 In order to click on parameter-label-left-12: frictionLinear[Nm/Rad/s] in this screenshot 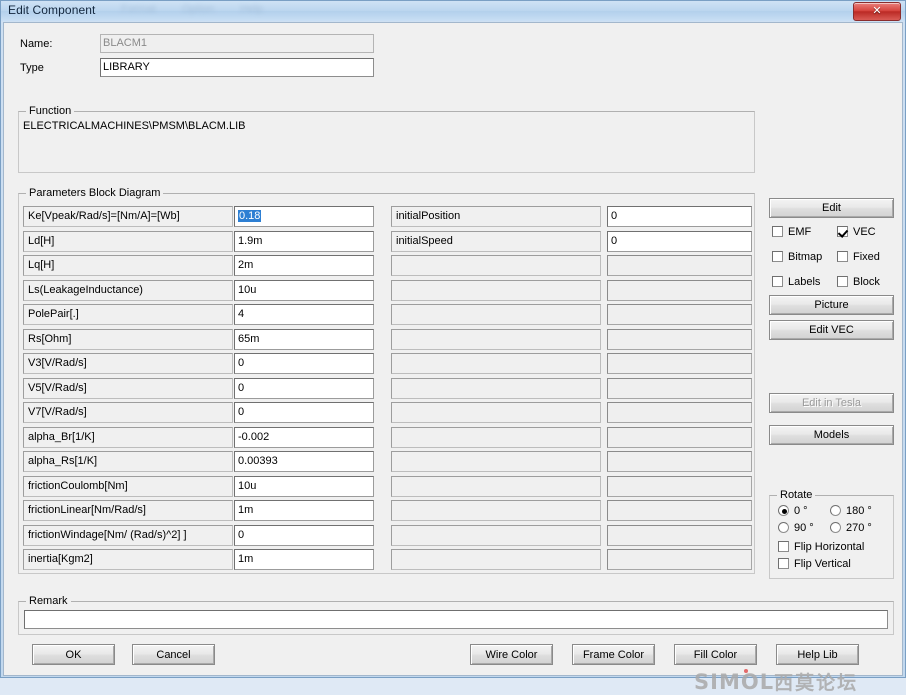, I will do `click(128, 510)`.